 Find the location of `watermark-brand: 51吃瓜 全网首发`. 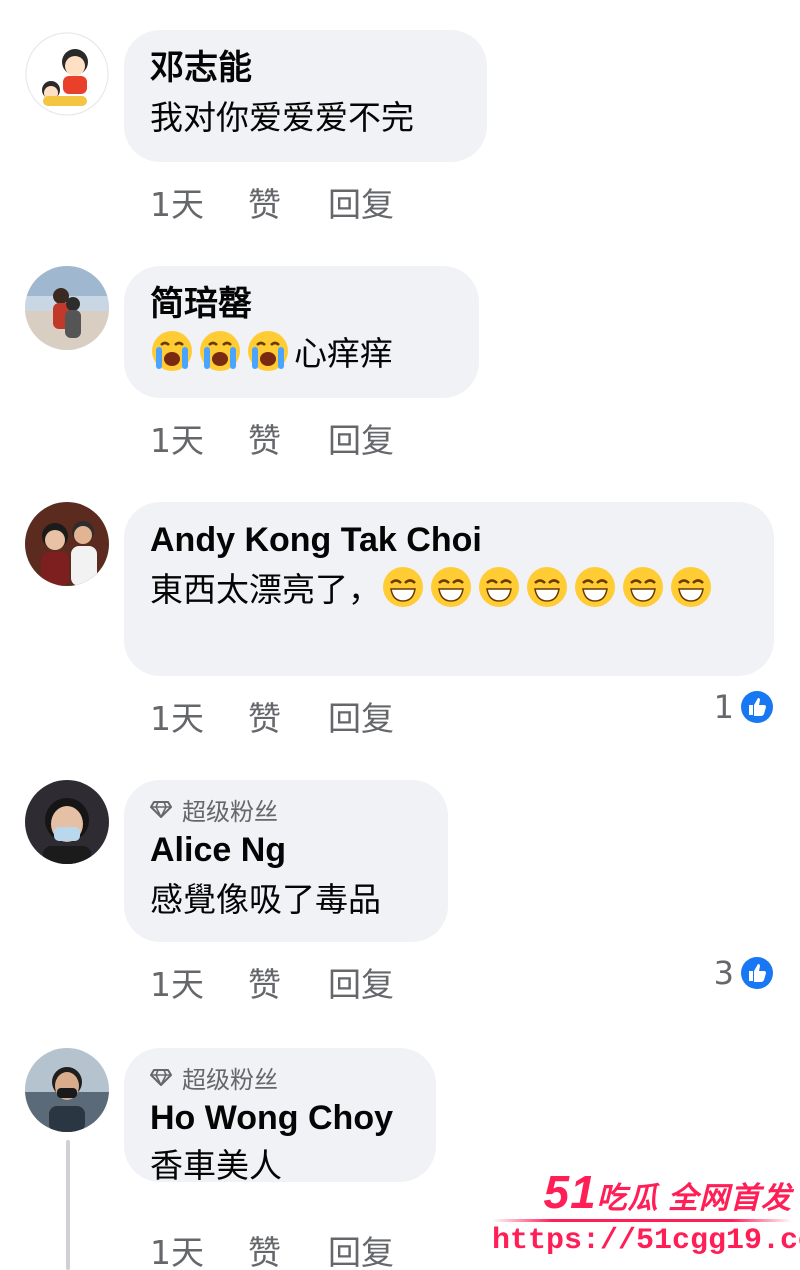

watermark-brand: 51吃瓜 全网首发 is located at coordinates (642, 1193).